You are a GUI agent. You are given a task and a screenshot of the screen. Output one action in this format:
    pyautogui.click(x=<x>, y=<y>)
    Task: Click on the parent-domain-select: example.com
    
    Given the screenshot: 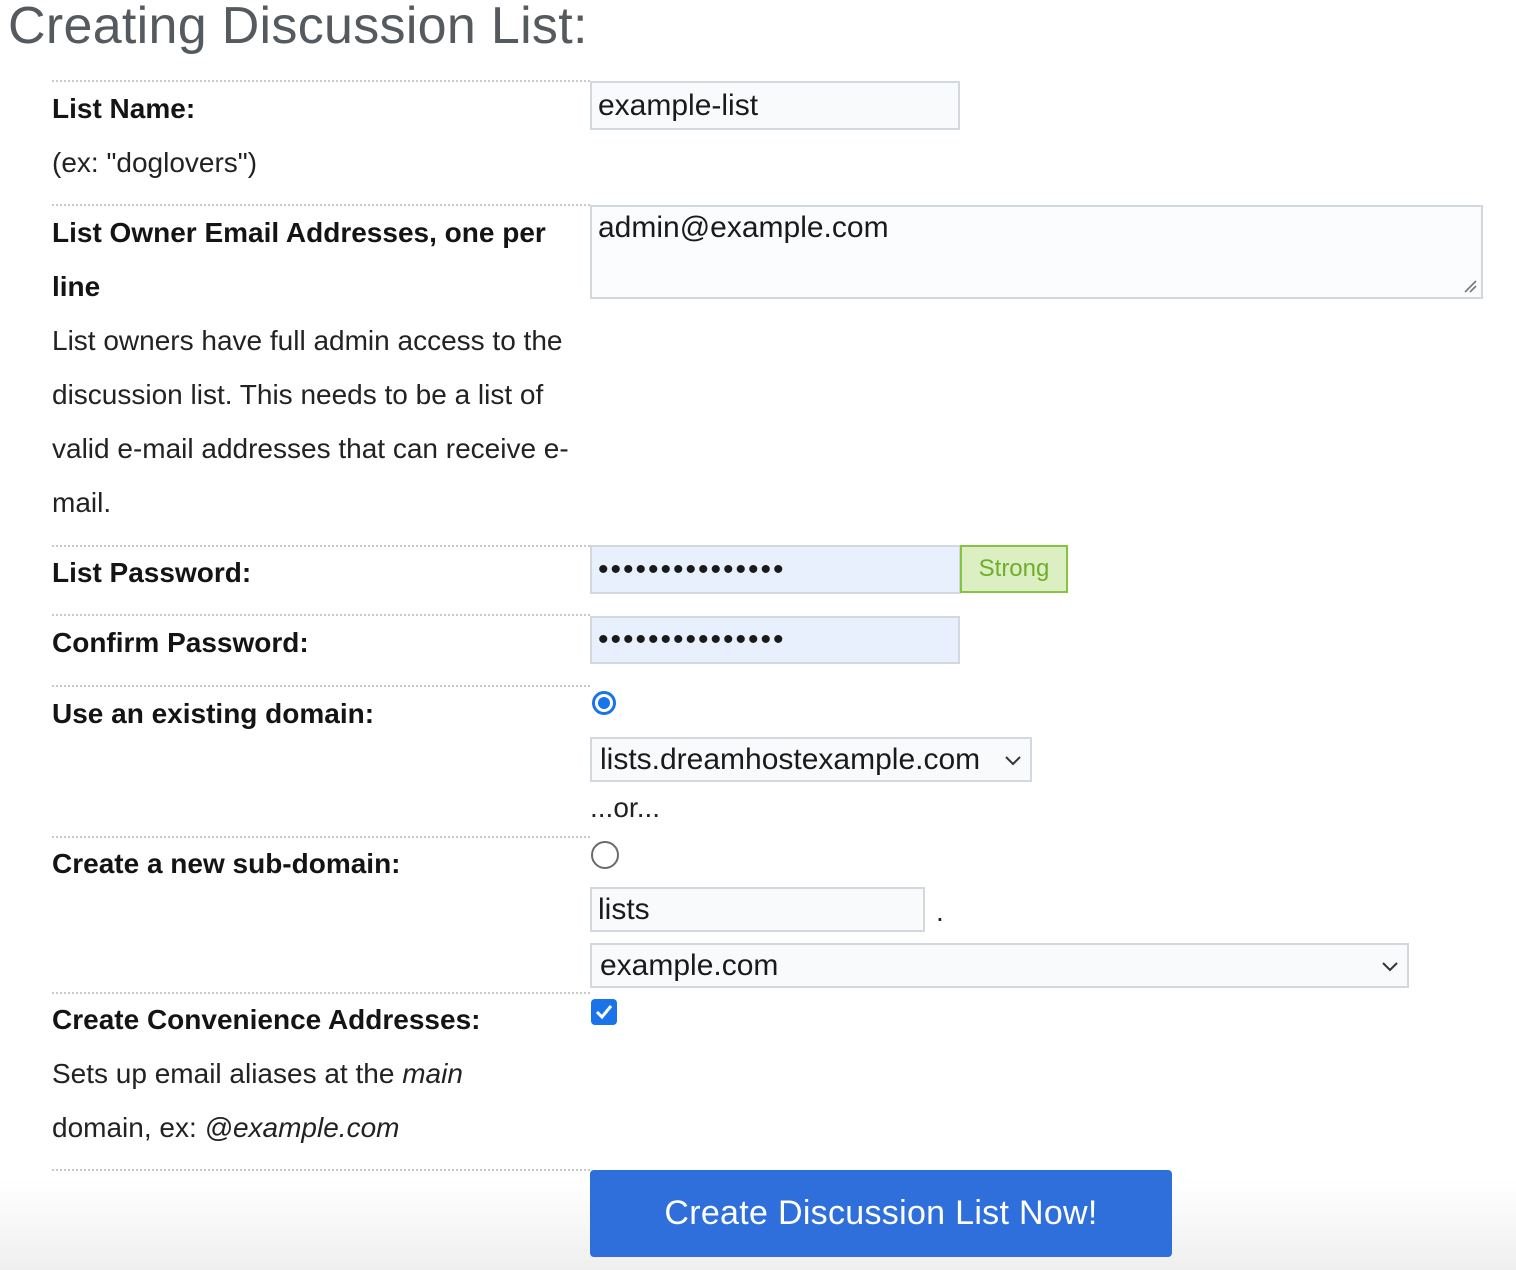 What is the action you would take?
    pyautogui.click(x=999, y=965)
    